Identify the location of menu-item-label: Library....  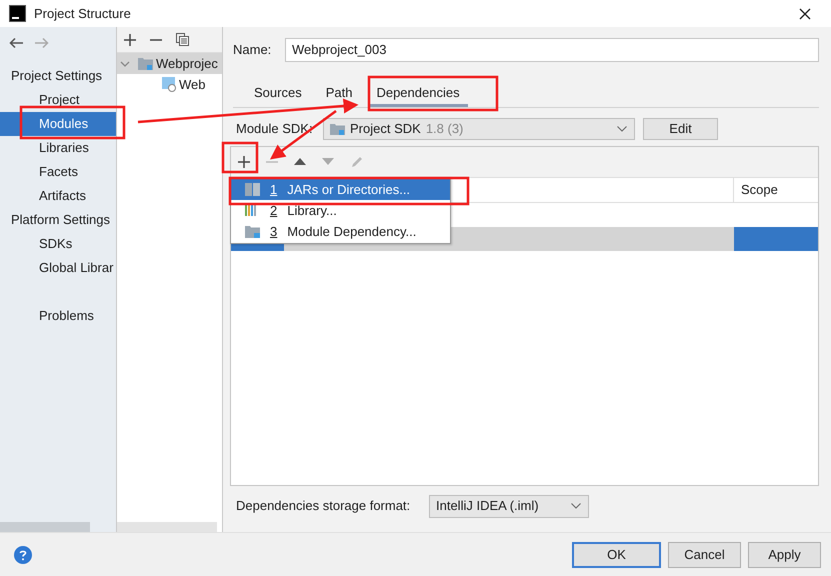
(312, 211).